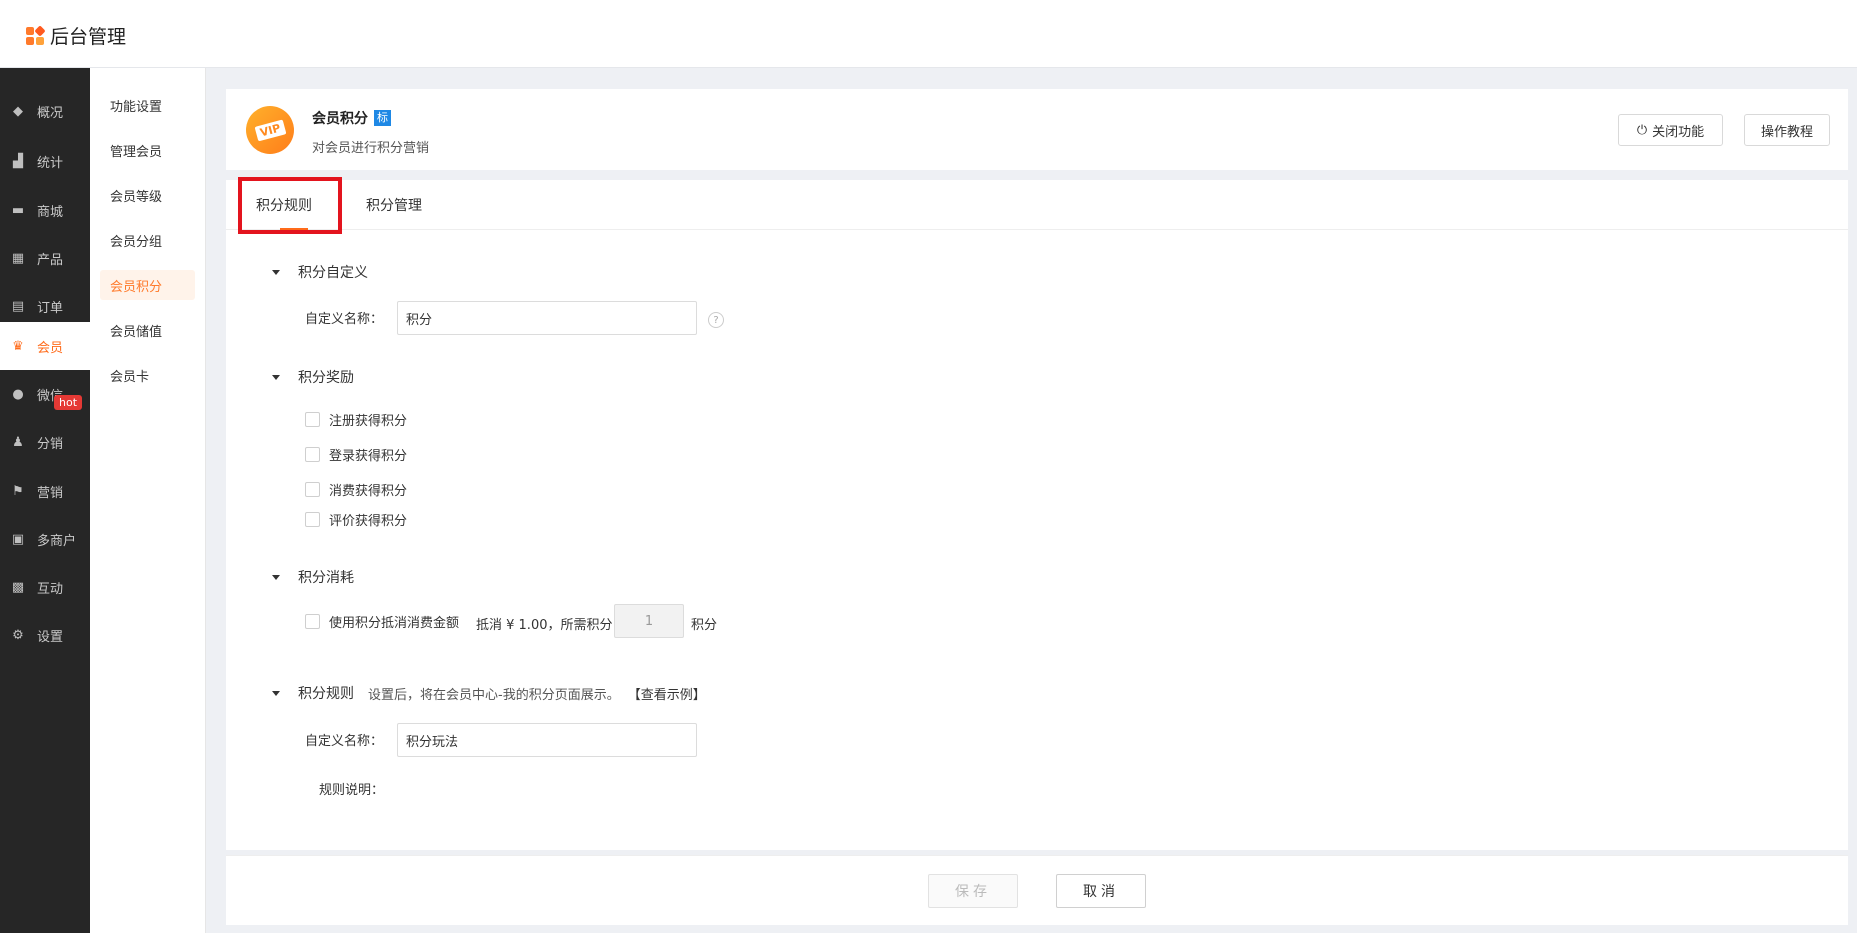  Describe the element at coordinates (928, 34) in the screenshot. I see `top-bar: 后台管理` at that location.